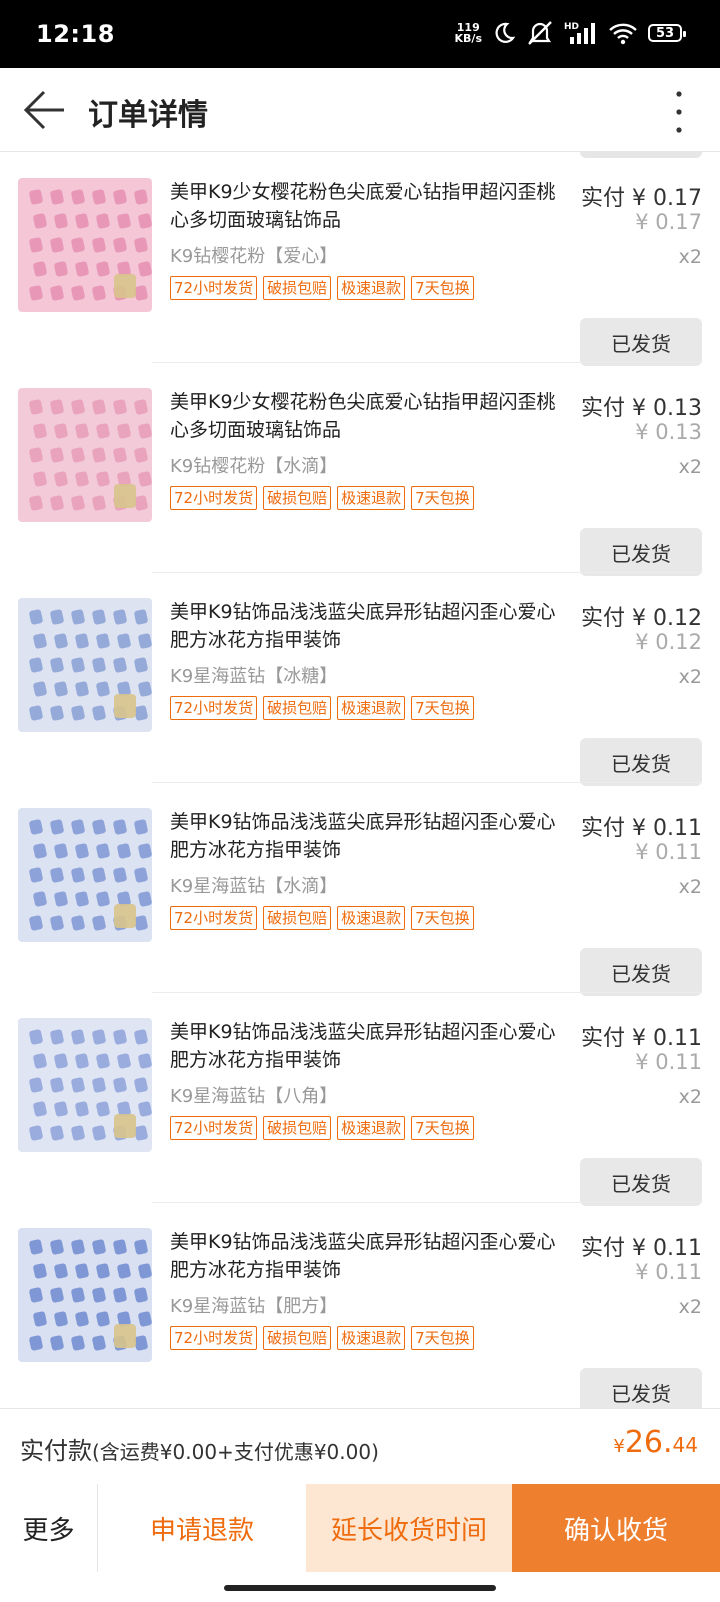 The width and height of the screenshot is (720, 1602). I want to click on product-sku: K9星海蓝钻【冰糖】, so click(254, 676).